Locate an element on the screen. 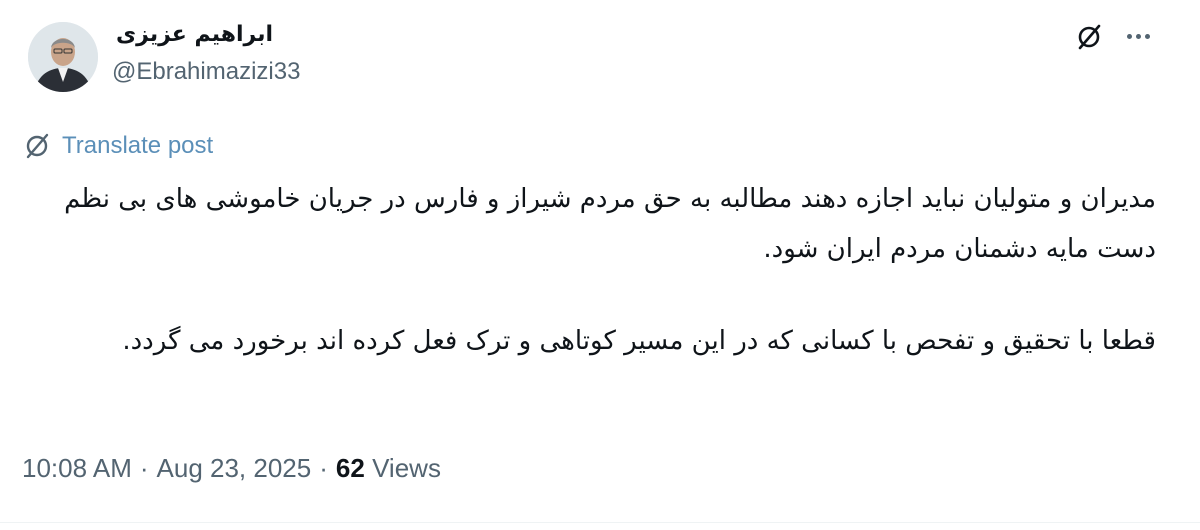  divider is located at coordinates (600, 522).